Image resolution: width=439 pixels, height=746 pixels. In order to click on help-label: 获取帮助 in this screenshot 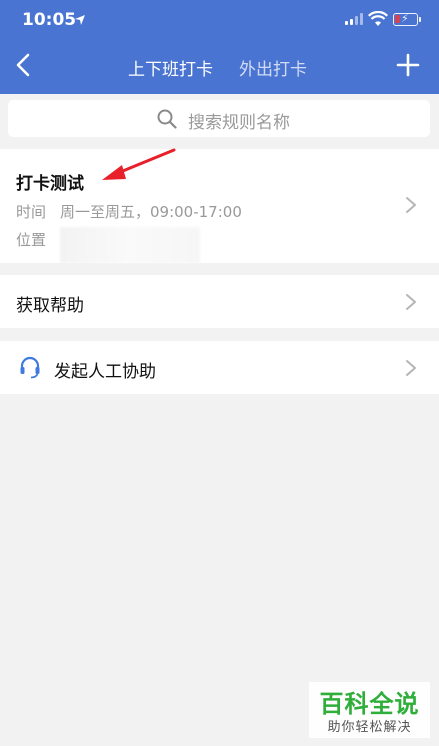, I will do `click(50, 306)`.